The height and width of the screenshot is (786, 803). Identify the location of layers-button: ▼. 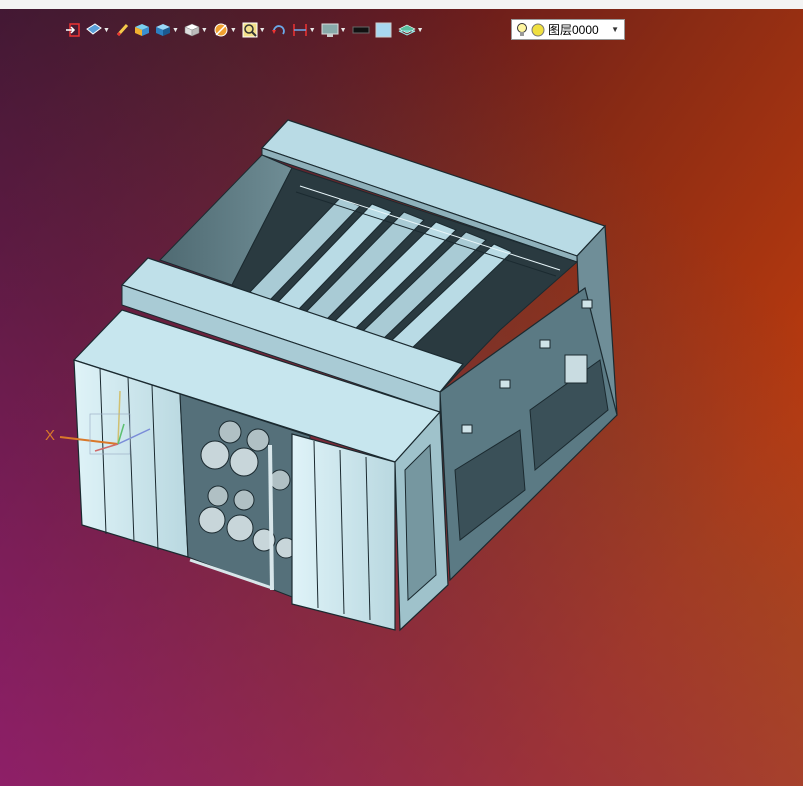
(411, 30).